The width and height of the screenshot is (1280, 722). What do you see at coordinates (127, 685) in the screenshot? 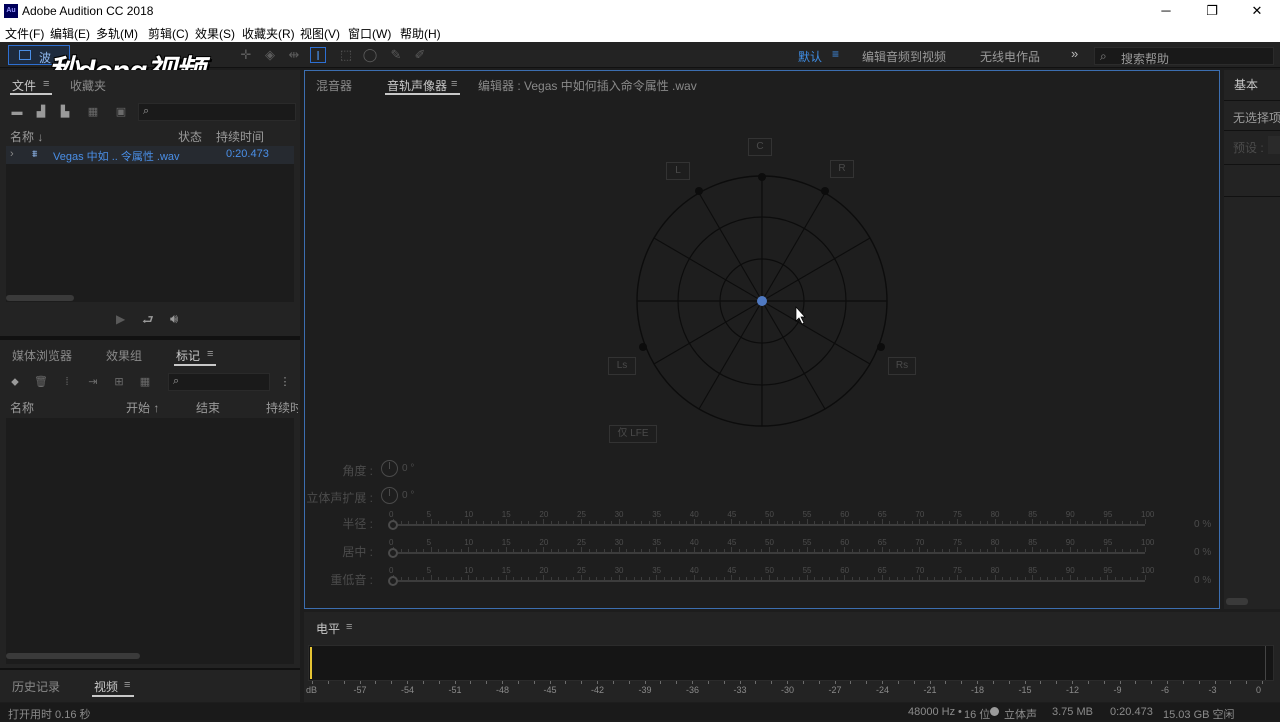
I see `history-panel-menu-icon: ≡` at bounding box center [127, 685].